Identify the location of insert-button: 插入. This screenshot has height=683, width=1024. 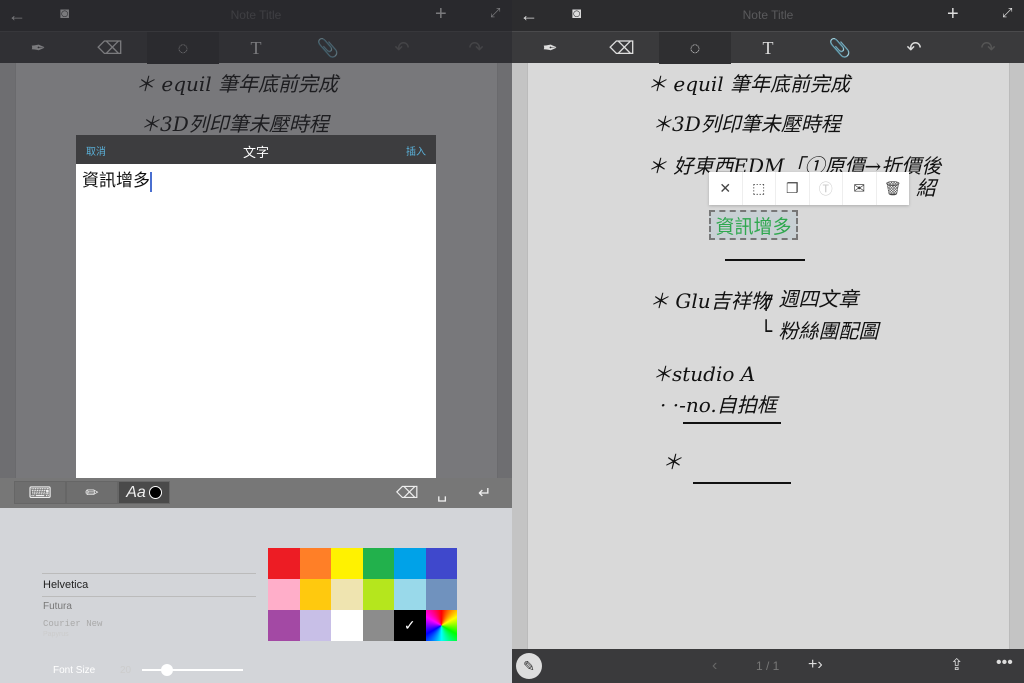
(416, 150).